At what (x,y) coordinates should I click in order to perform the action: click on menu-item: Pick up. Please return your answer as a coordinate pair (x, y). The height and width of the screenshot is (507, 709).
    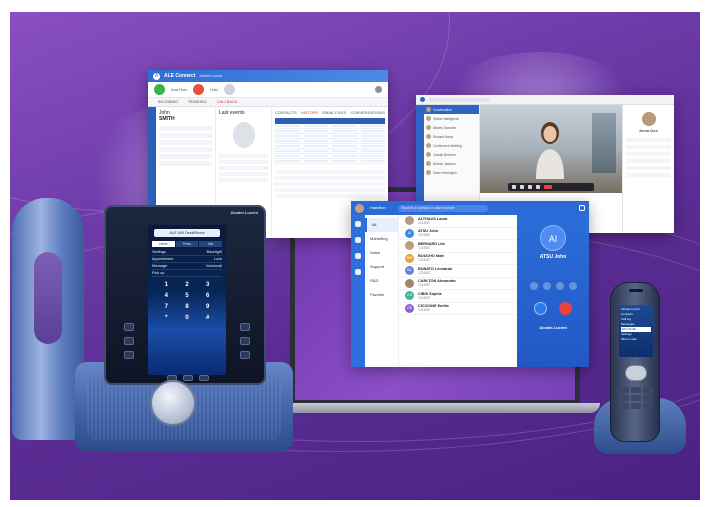
    Looking at the image, I should click on (187, 273).